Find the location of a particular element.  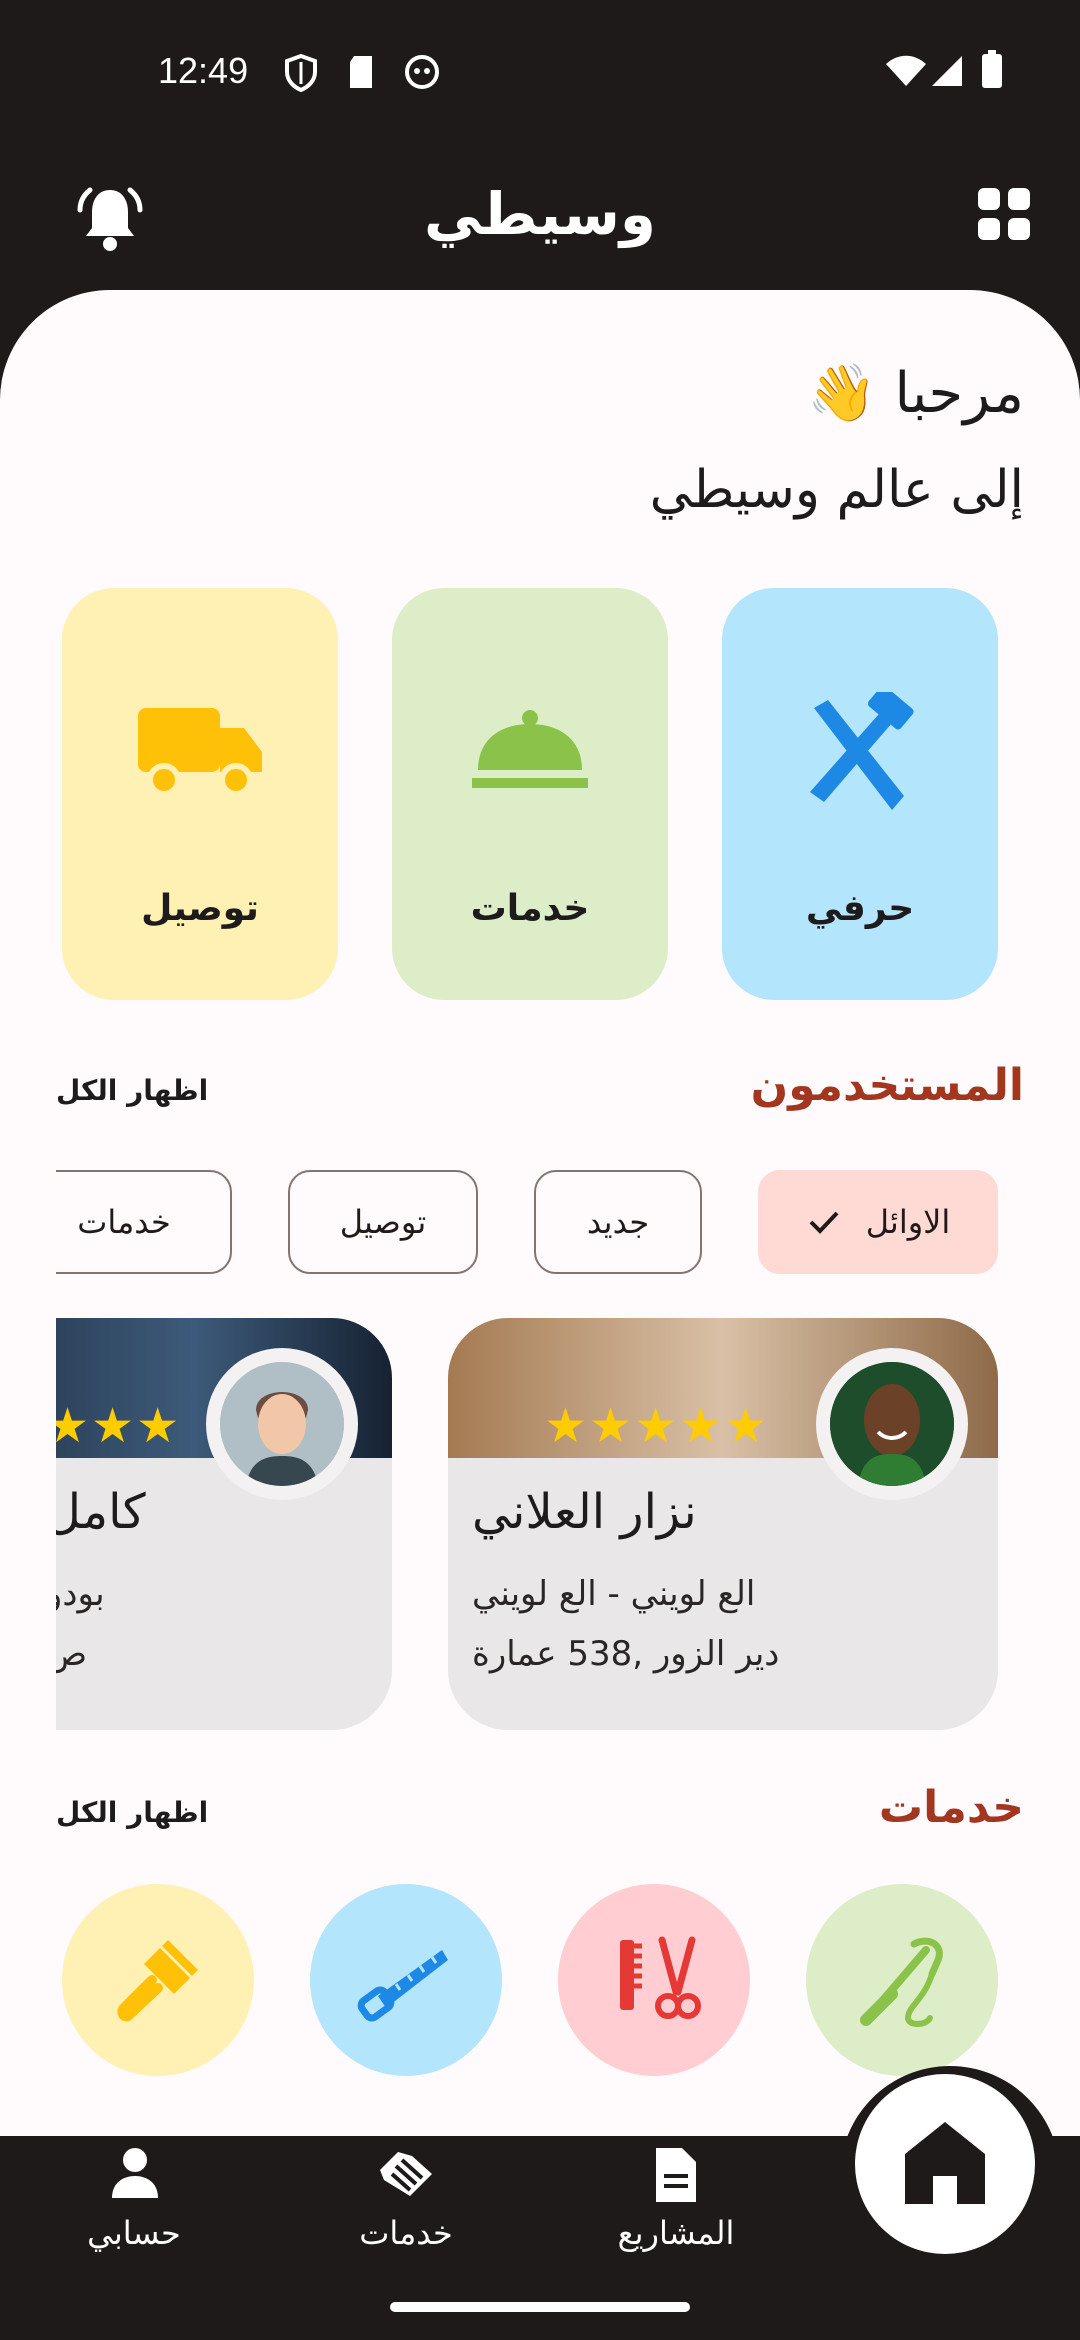

service-carpentry is located at coordinates (406, 1980).